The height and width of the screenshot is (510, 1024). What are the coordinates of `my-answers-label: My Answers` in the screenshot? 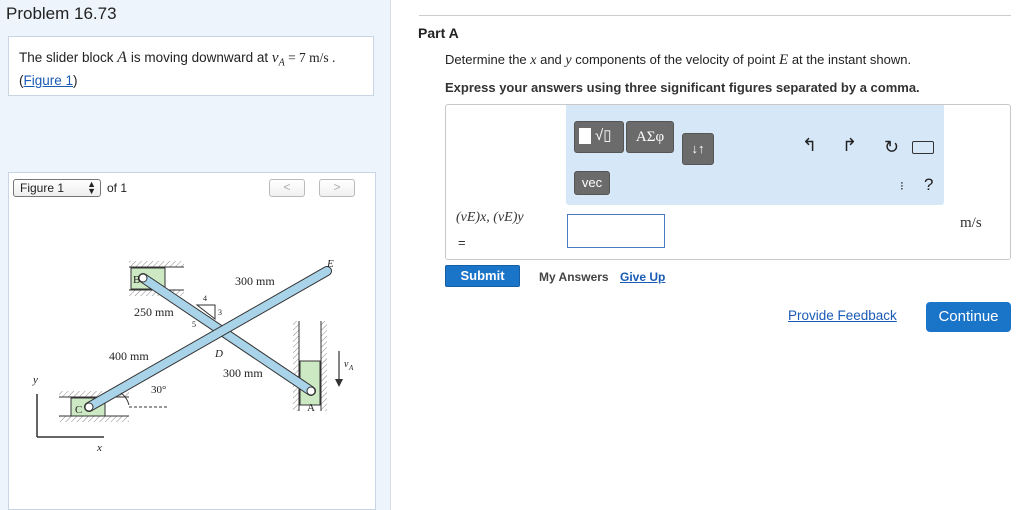 It's located at (574, 277).